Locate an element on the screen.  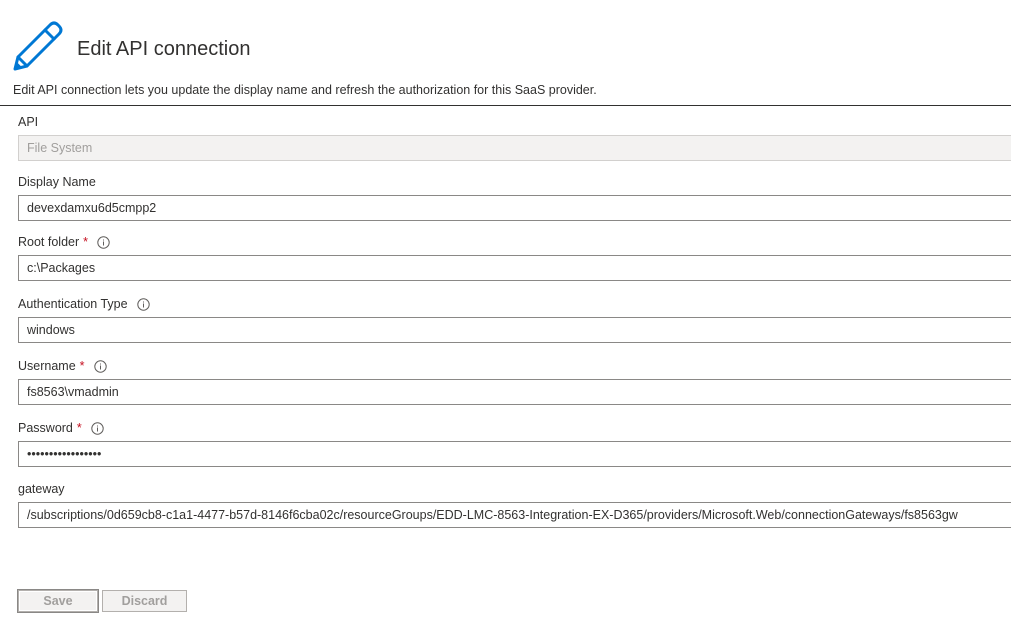
password-input is located at coordinates (514, 454).